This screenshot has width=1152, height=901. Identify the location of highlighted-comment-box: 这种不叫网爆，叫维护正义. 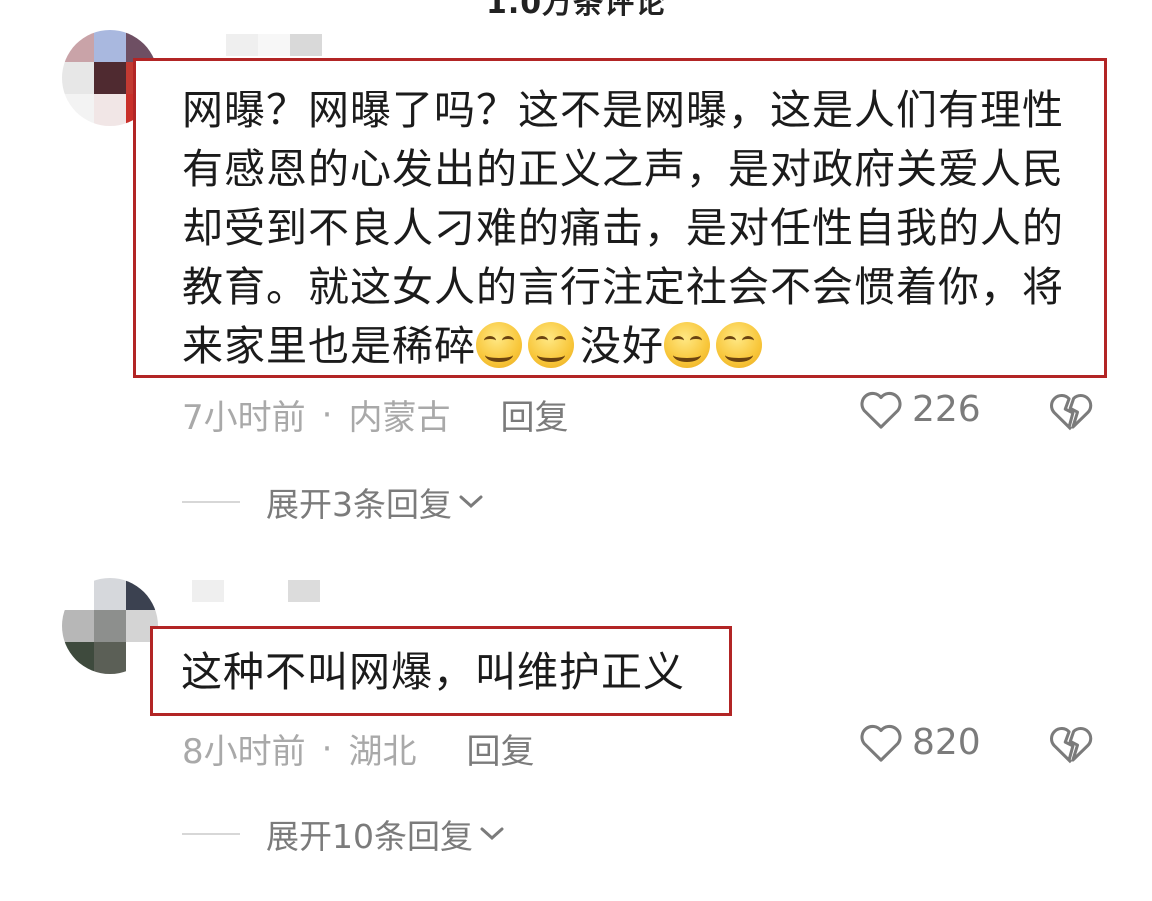
(441, 671).